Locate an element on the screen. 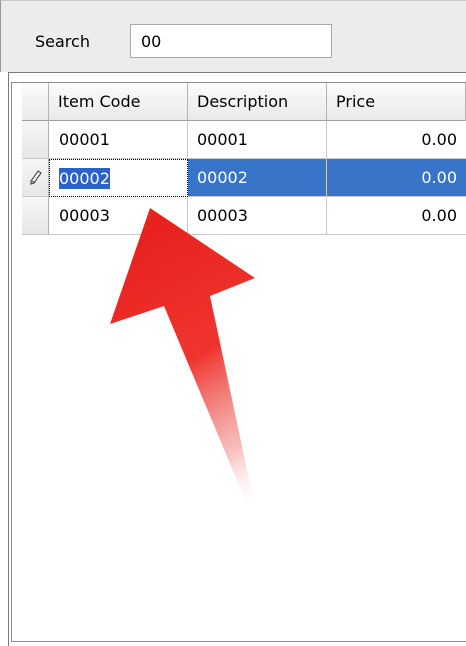  column-header-price: Price is located at coordinates (396, 102).